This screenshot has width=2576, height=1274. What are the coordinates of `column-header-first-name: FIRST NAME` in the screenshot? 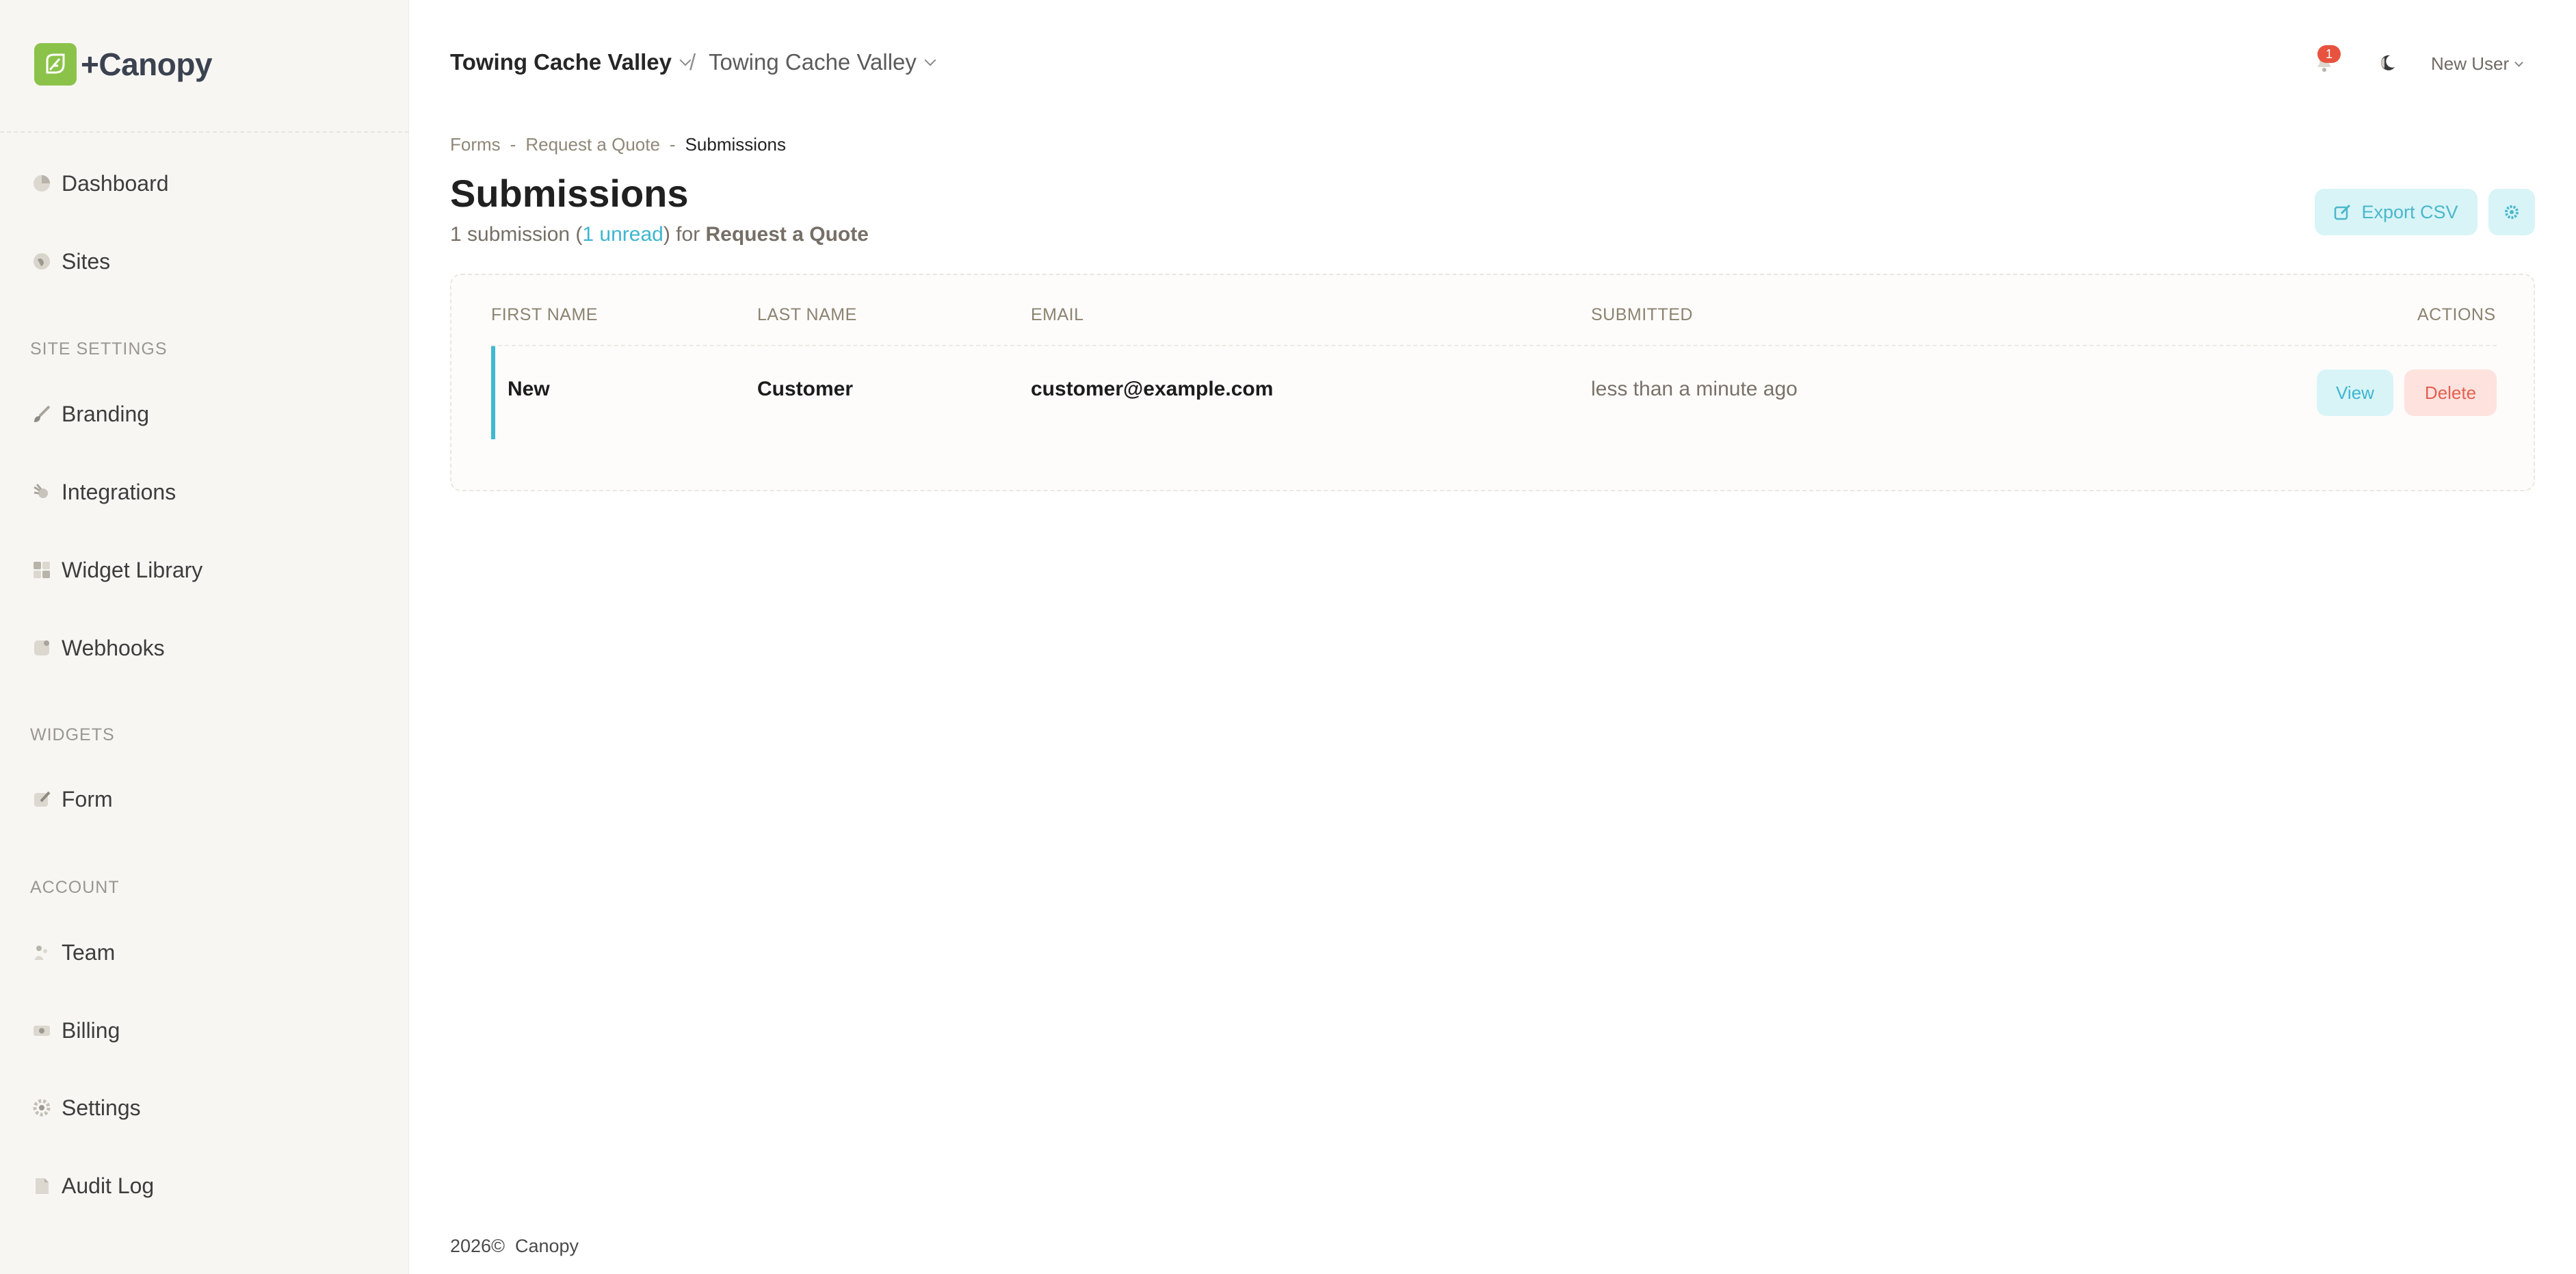 It's located at (544, 314).